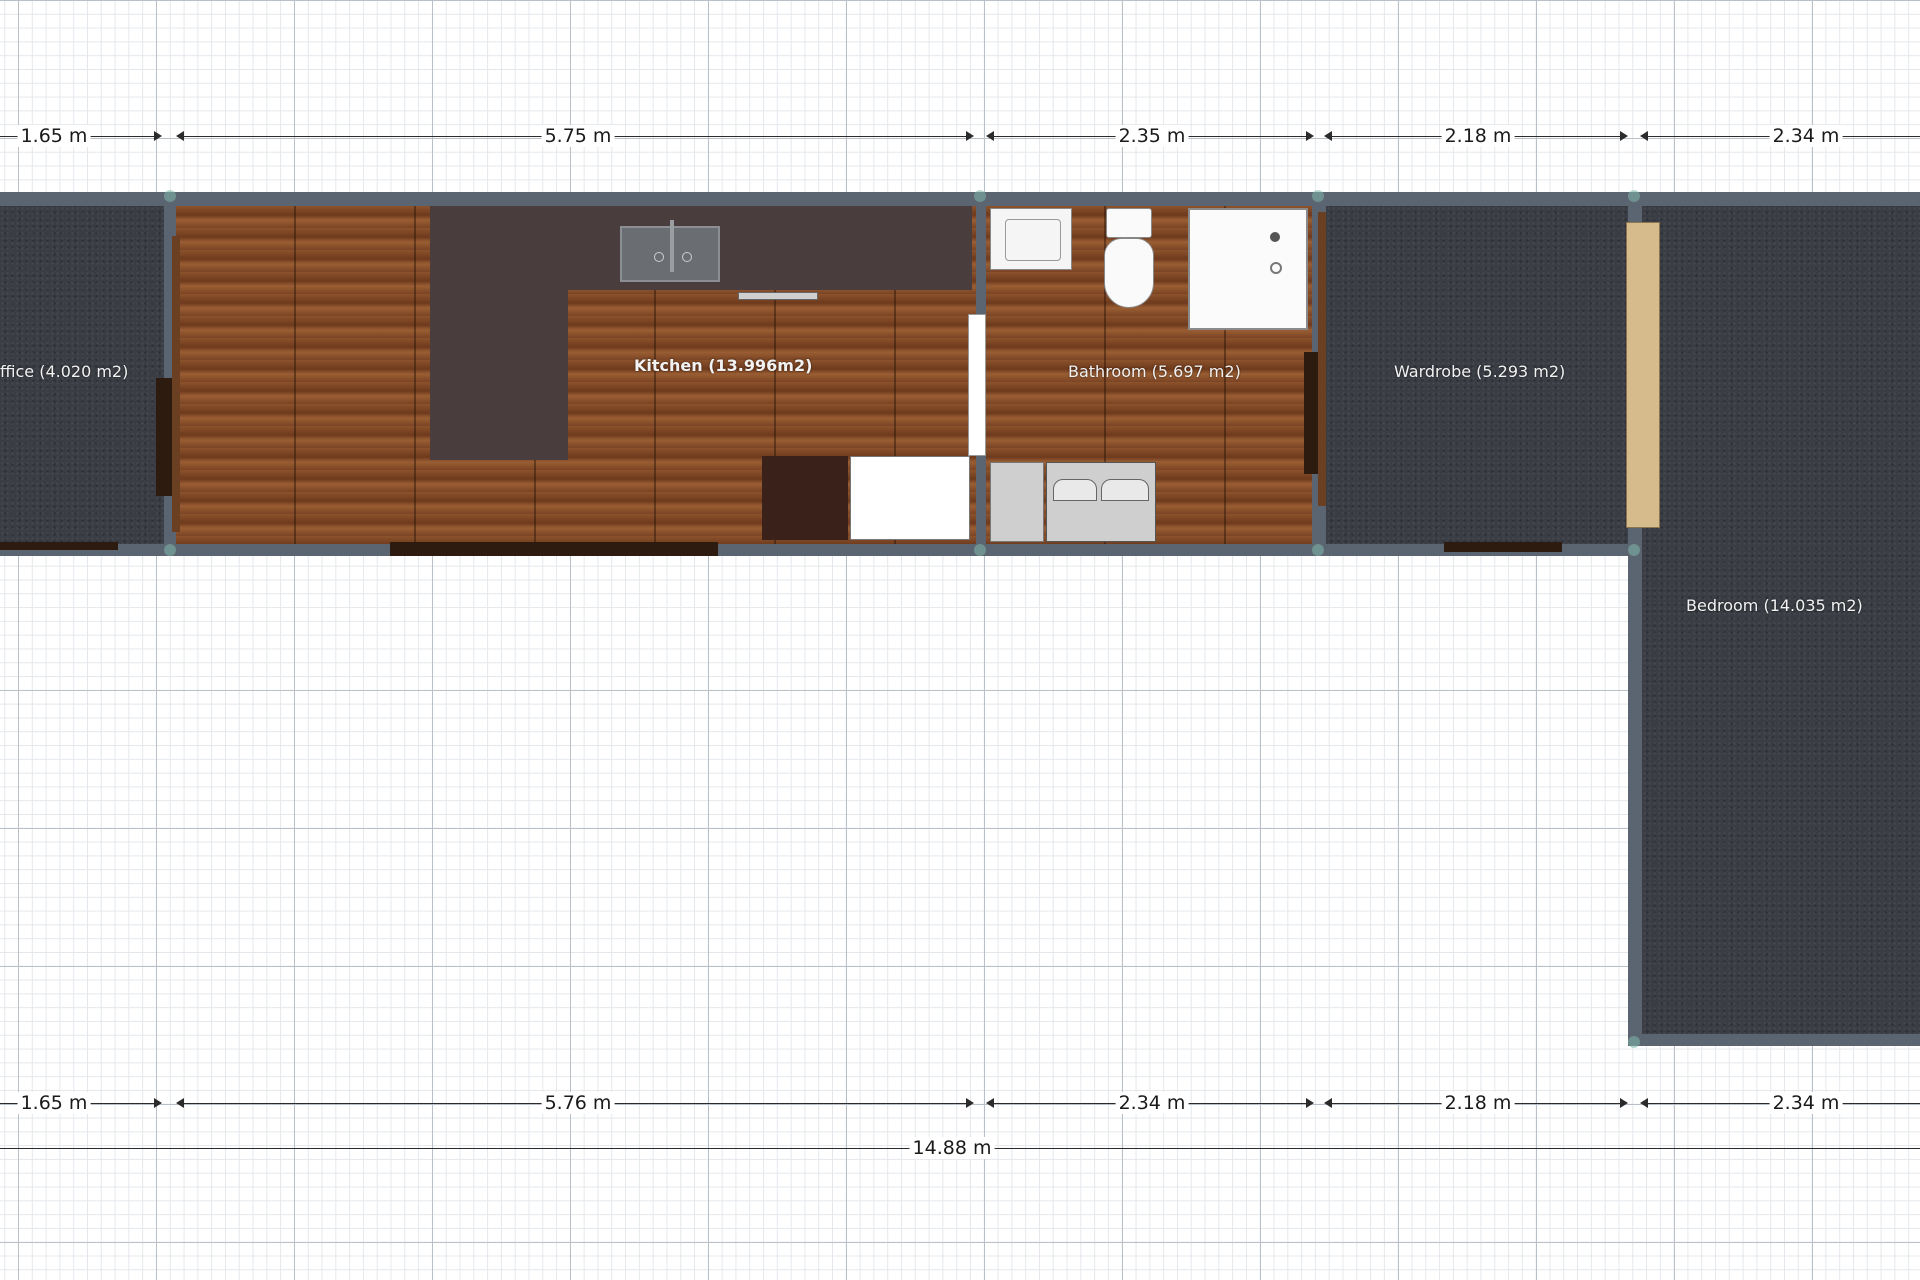 This screenshot has height=1280, width=1920. Describe the element at coordinates (578, 1103) in the screenshot. I see `dim-bottom-2: 5.76 m` at that location.